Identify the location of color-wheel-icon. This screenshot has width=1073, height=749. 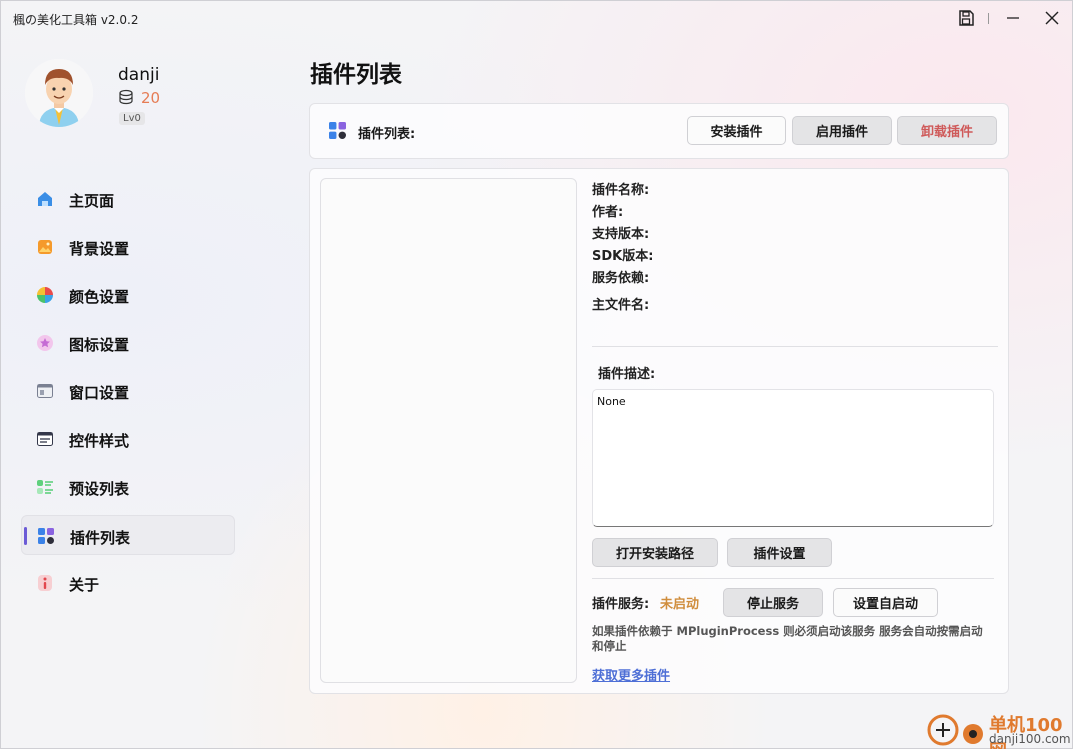
(45, 295).